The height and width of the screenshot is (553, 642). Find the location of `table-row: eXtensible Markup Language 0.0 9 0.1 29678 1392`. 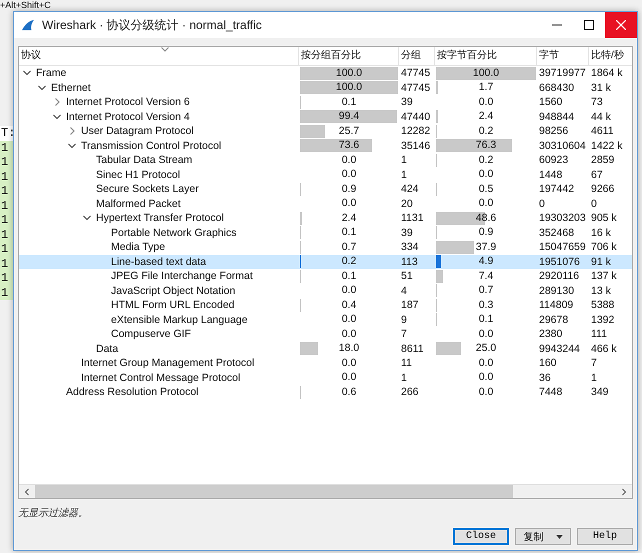

table-row: eXtensible Markup Language 0.0 9 0.1 29678 1392 is located at coordinates (325, 319).